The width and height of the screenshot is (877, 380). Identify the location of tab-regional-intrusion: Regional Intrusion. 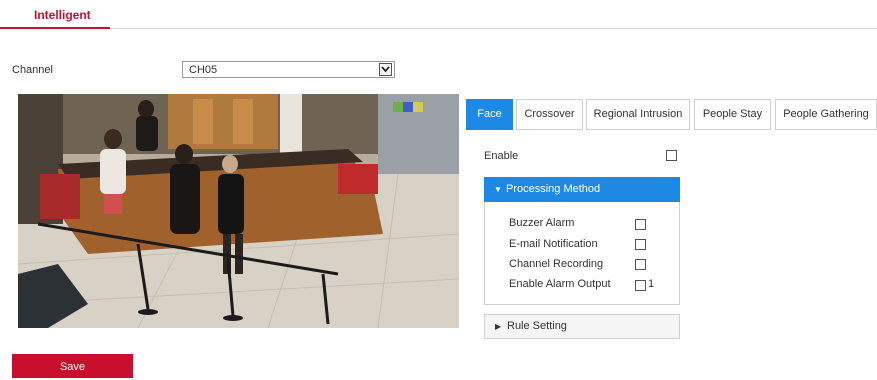
(638, 114).